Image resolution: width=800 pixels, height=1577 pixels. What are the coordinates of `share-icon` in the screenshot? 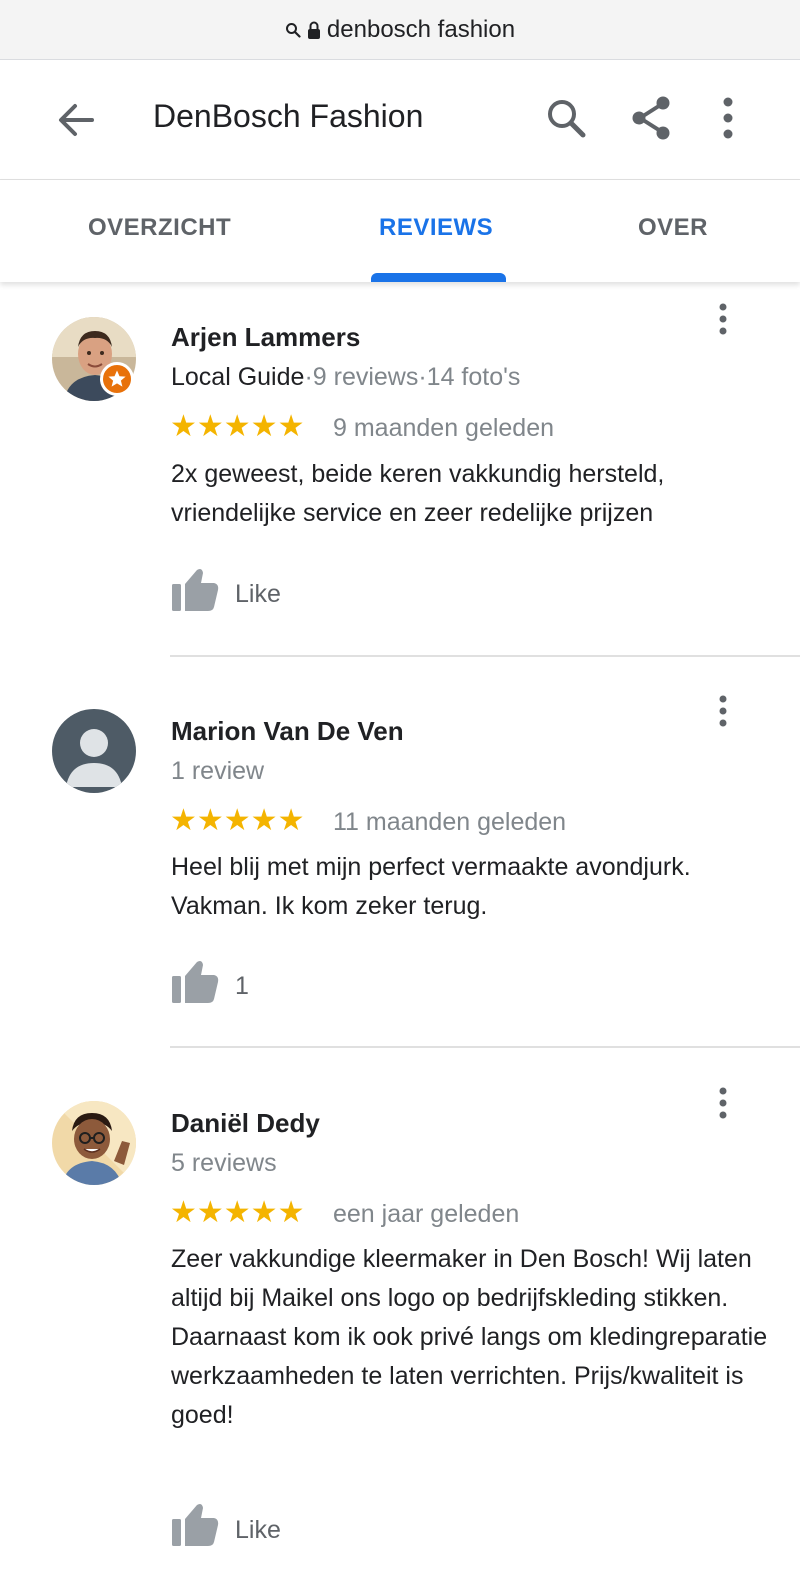 It's located at (652, 118).